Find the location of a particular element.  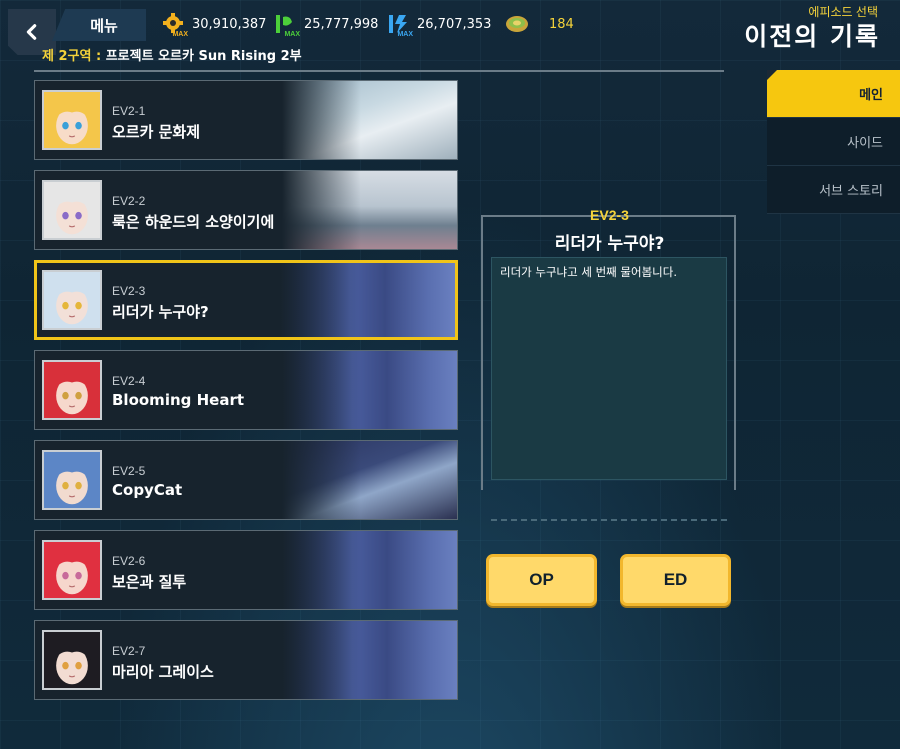

currency-parts: MAX 30,910,387 is located at coordinates (214, 25).